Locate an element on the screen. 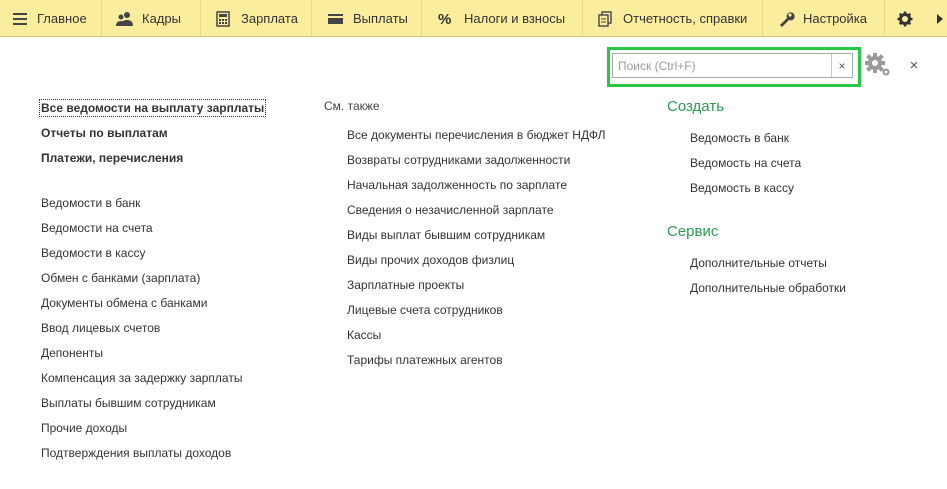 The width and height of the screenshot is (947, 489). list-item: Депоненты is located at coordinates (72, 353).